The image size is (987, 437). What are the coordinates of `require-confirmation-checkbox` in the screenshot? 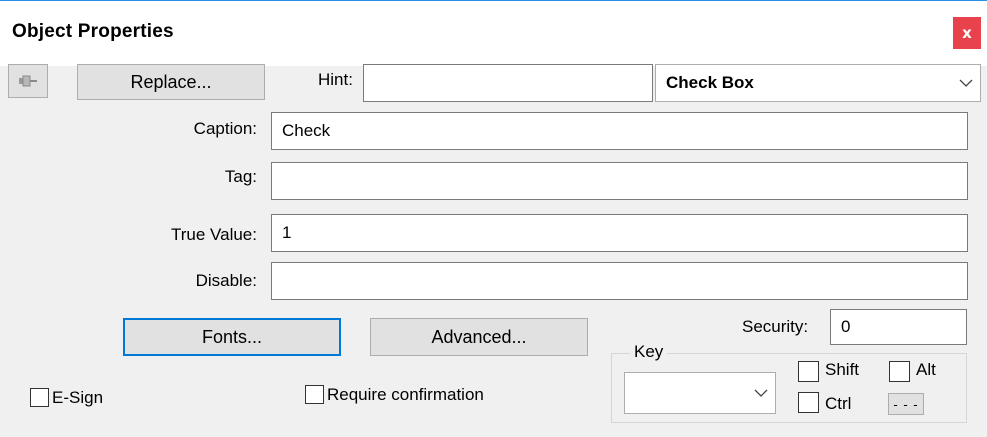 It's located at (314, 394).